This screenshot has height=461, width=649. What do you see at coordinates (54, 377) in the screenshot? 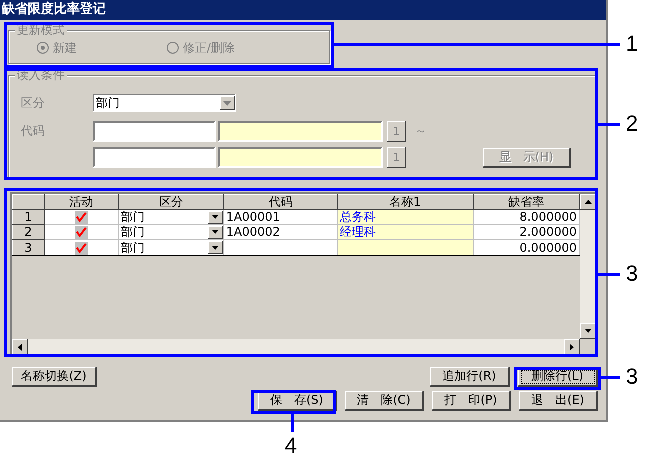
I see `name-switch-button: 名称切换(Z)` at bounding box center [54, 377].